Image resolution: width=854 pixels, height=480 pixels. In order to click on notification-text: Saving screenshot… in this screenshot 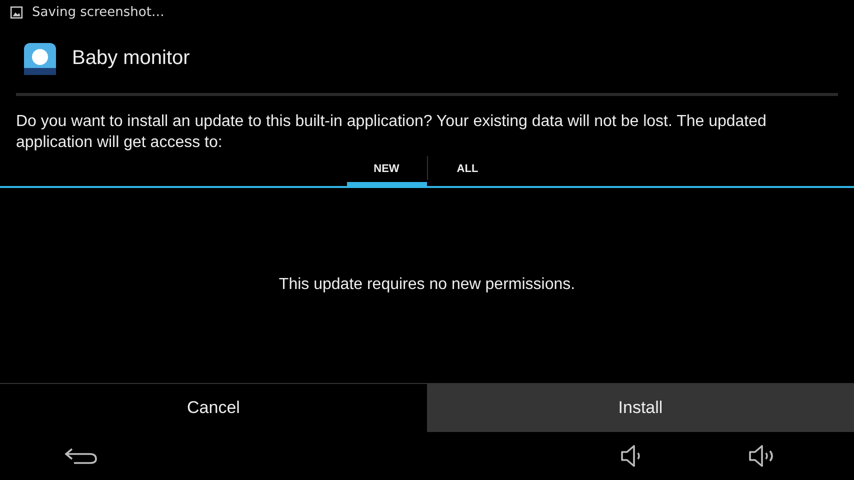, I will do `click(98, 12)`.